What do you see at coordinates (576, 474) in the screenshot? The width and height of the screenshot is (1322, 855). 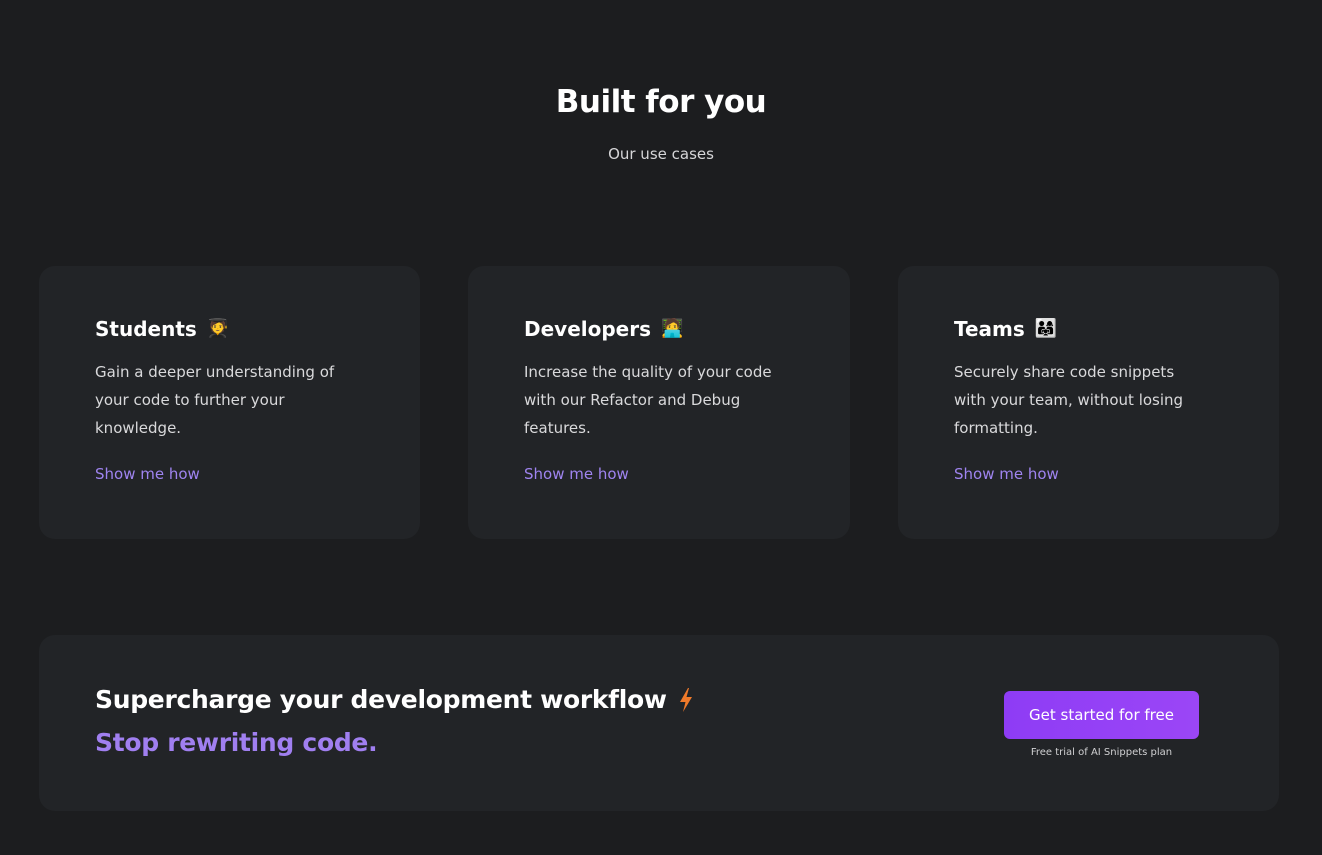 I see `show-me-how-link-developers: Show me how` at bounding box center [576, 474].